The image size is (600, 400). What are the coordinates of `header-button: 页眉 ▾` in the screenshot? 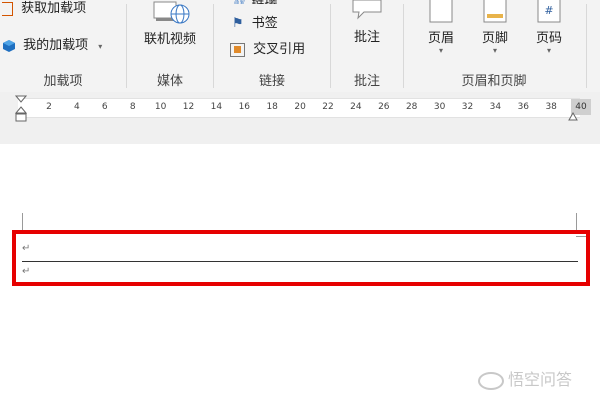 It's located at (441, 28).